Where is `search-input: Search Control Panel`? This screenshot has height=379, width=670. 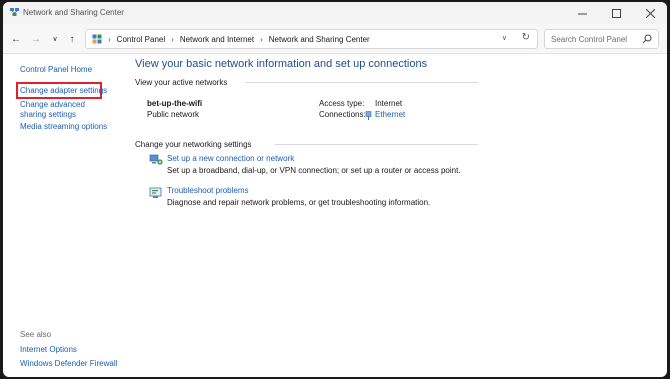
search-input: Search Control Panel is located at coordinates (601, 39).